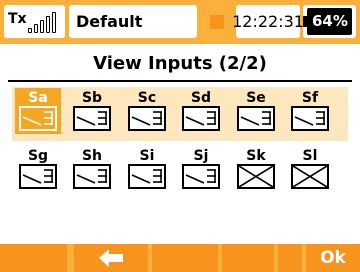 This screenshot has height=272, width=360. I want to click on softkey-bar: Ok, so click(180, 258).